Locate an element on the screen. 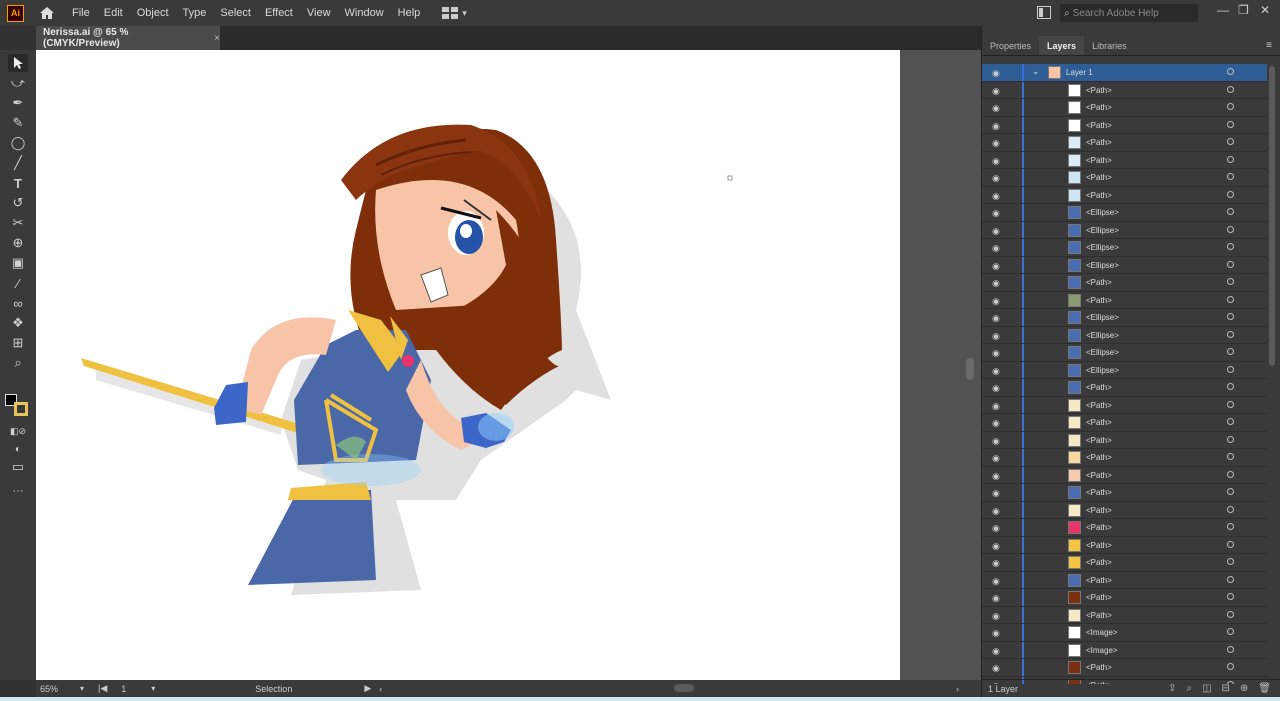 The image size is (1280, 701). horizontal-scrollbar is located at coordinates (684, 688).